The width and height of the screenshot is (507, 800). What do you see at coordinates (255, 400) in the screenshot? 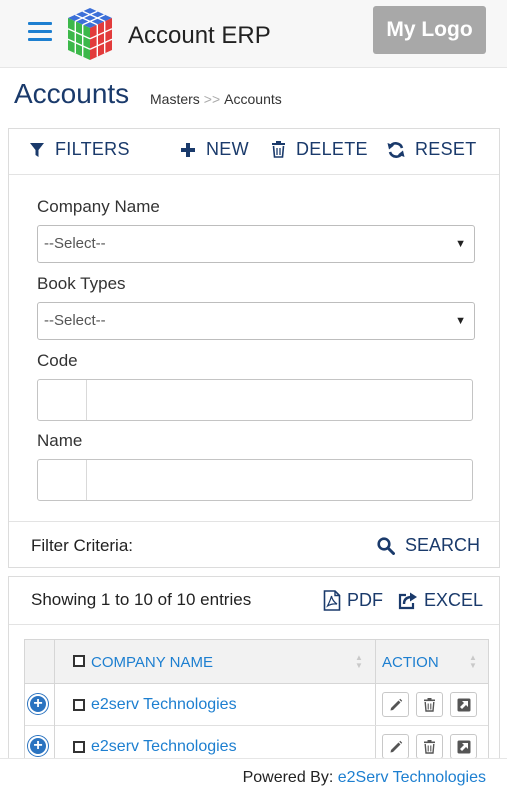
I see `code-input` at bounding box center [255, 400].